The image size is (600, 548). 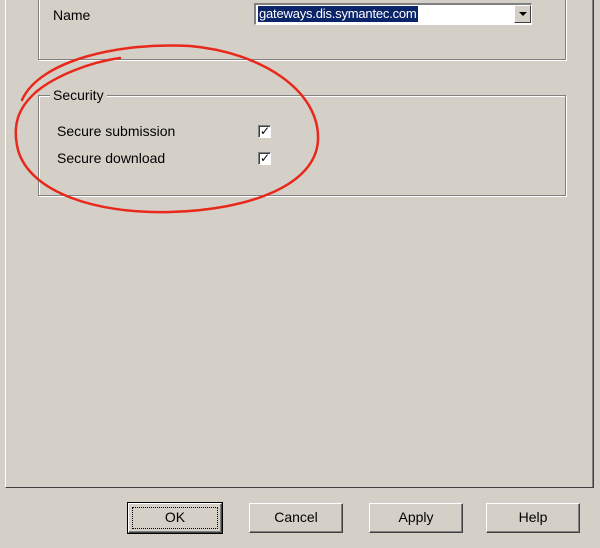 I want to click on cancel-button-label: Cancel, so click(x=296, y=517).